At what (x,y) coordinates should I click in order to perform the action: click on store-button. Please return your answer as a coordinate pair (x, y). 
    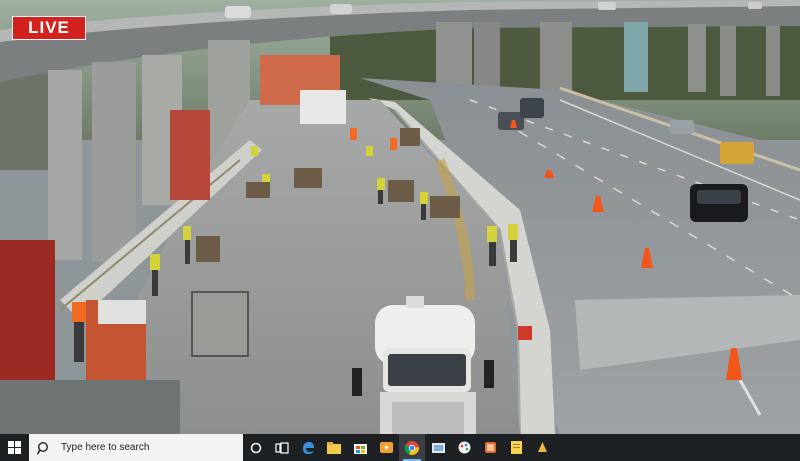
    Looking at the image, I should click on (360, 447).